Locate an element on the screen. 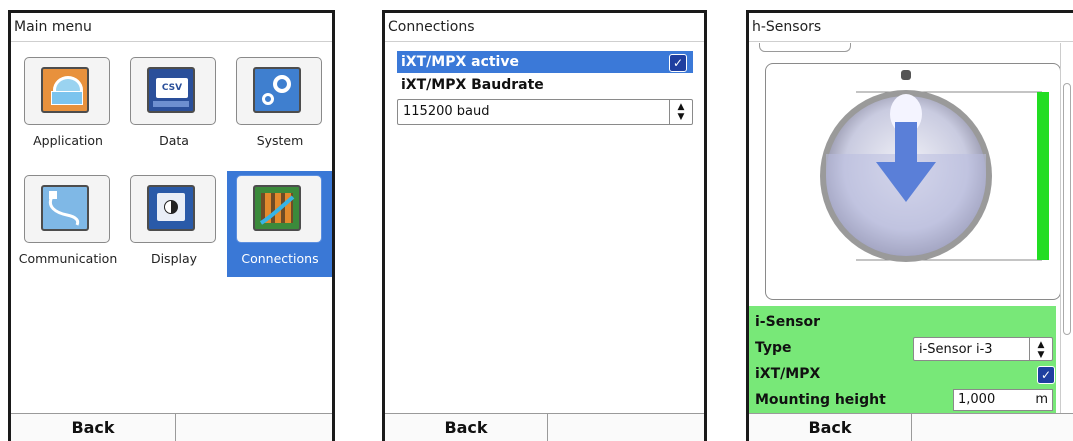 The height and width of the screenshot is (441, 1073). csv-label: CSV is located at coordinates (172, 88).